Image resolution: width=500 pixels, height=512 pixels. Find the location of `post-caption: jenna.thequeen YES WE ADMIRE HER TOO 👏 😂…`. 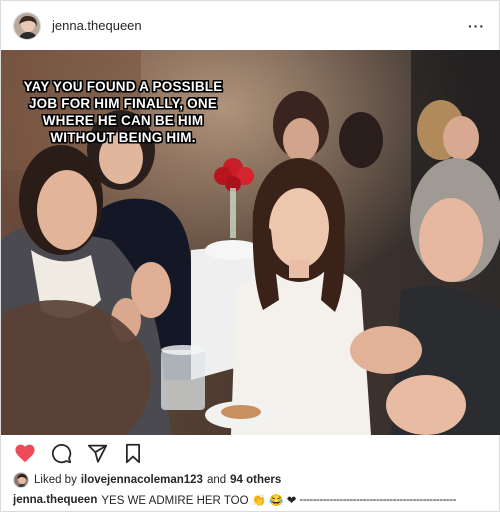

post-caption: jenna.thequeen YES WE ADMIRE HER TOO 👏 😂… is located at coordinates (252, 500).